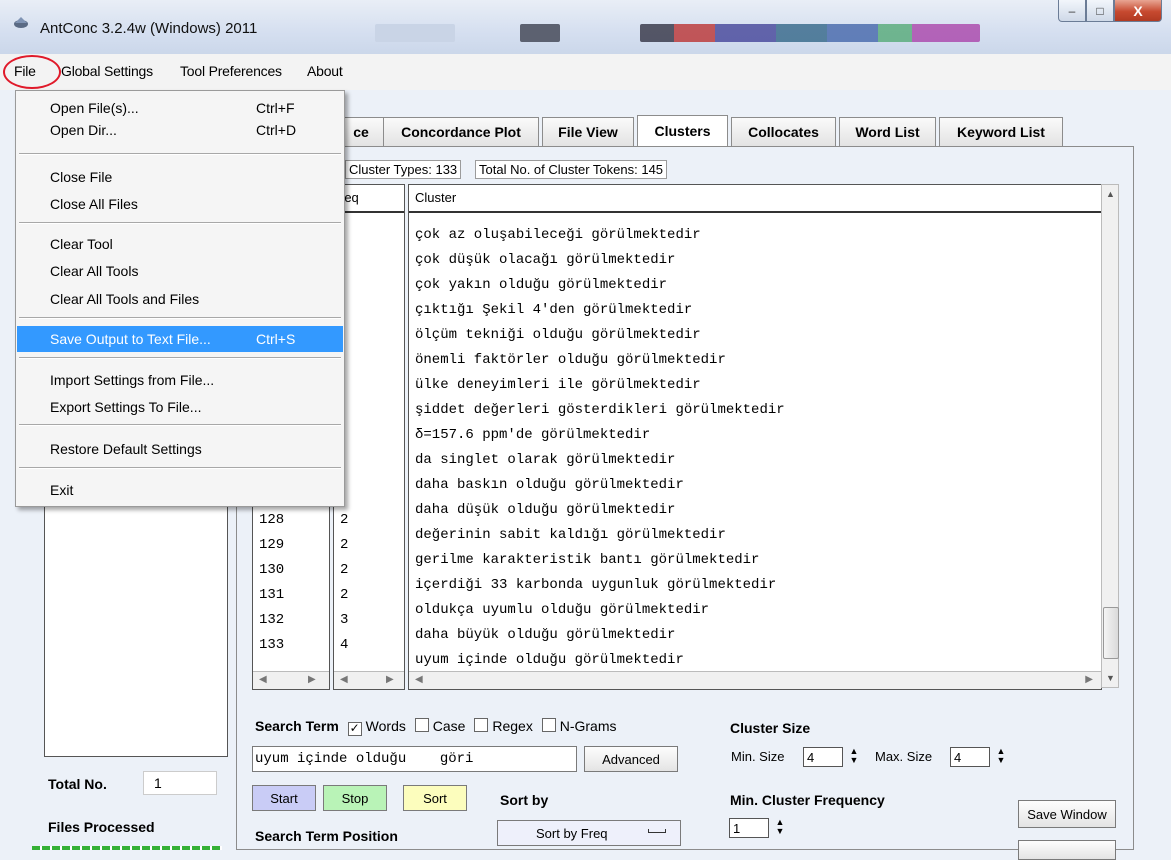 The image size is (1171, 860). Describe the element at coordinates (297, 726) in the screenshot. I see `search-term-label: Search Term` at that location.